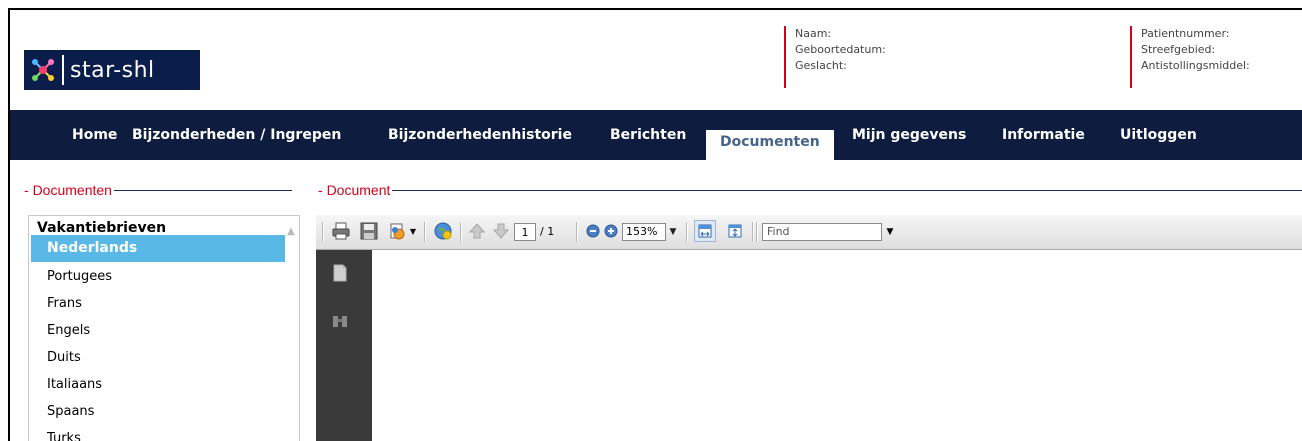 The height and width of the screenshot is (441, 1302). Describe the element at coordinates (909, 135) in the screenshot. I see `nav-mijn-gegevens: Mijn gegevens` at that location.